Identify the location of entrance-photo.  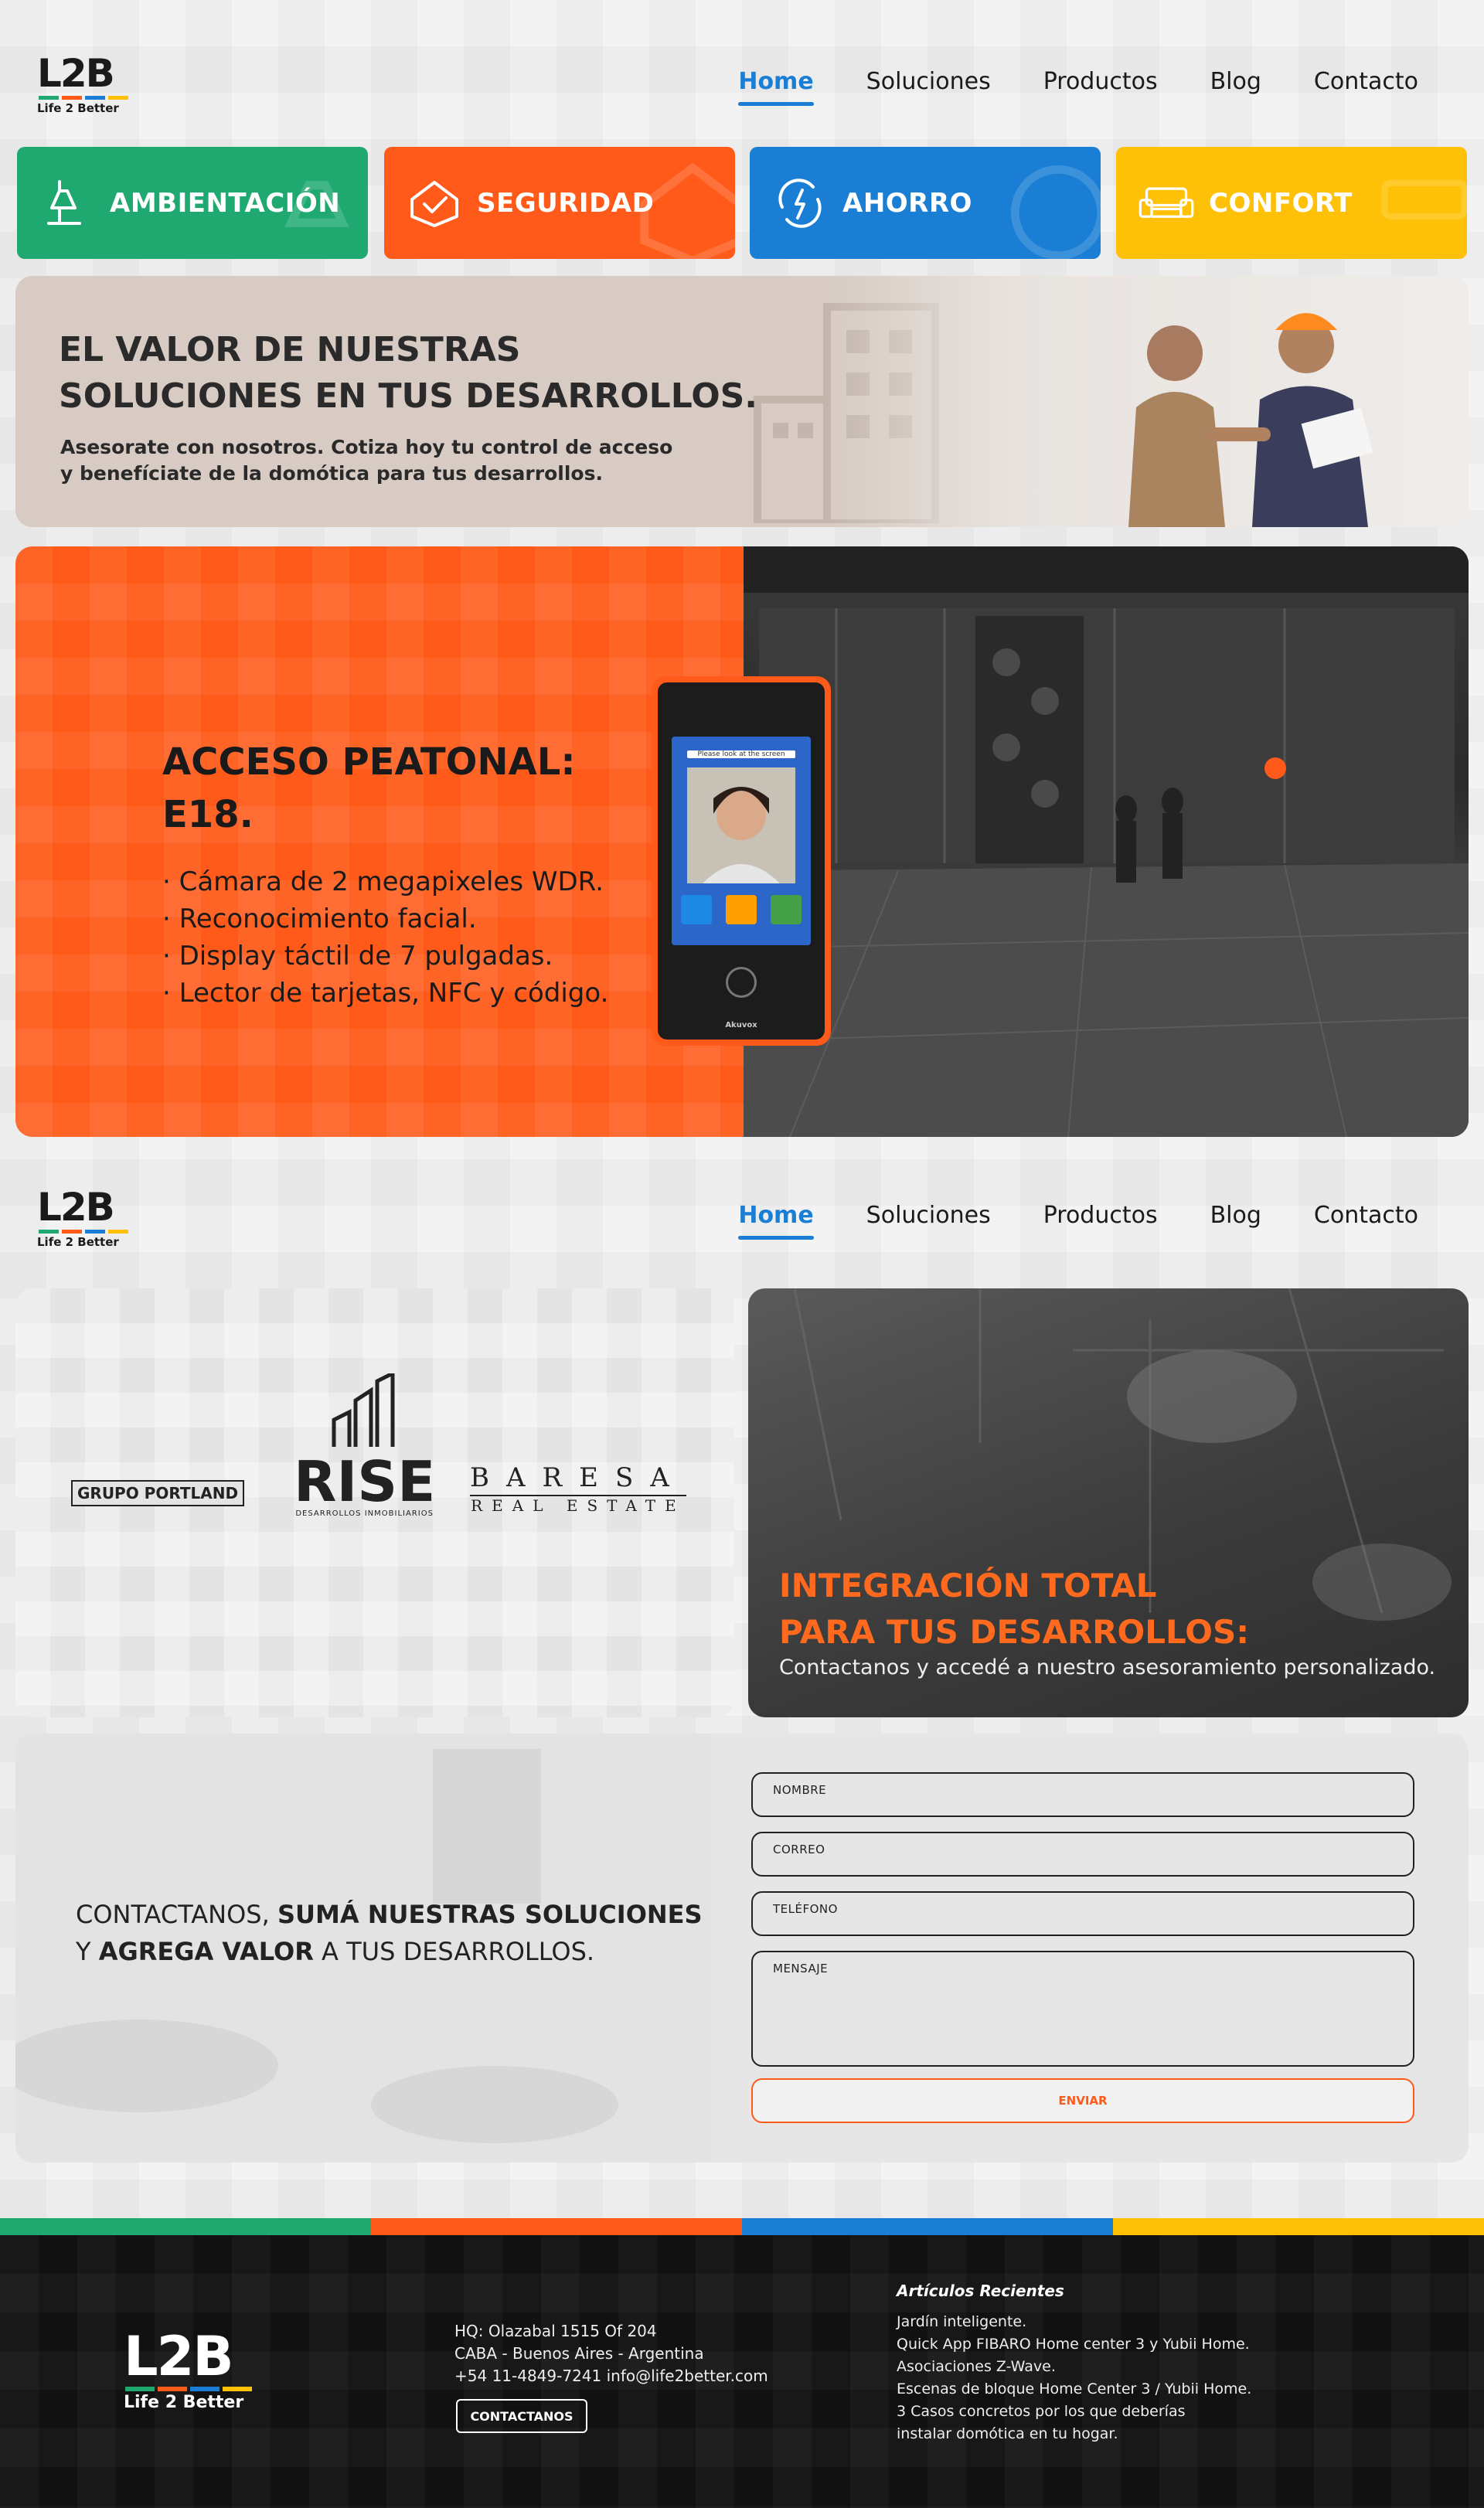
(1106, 841).